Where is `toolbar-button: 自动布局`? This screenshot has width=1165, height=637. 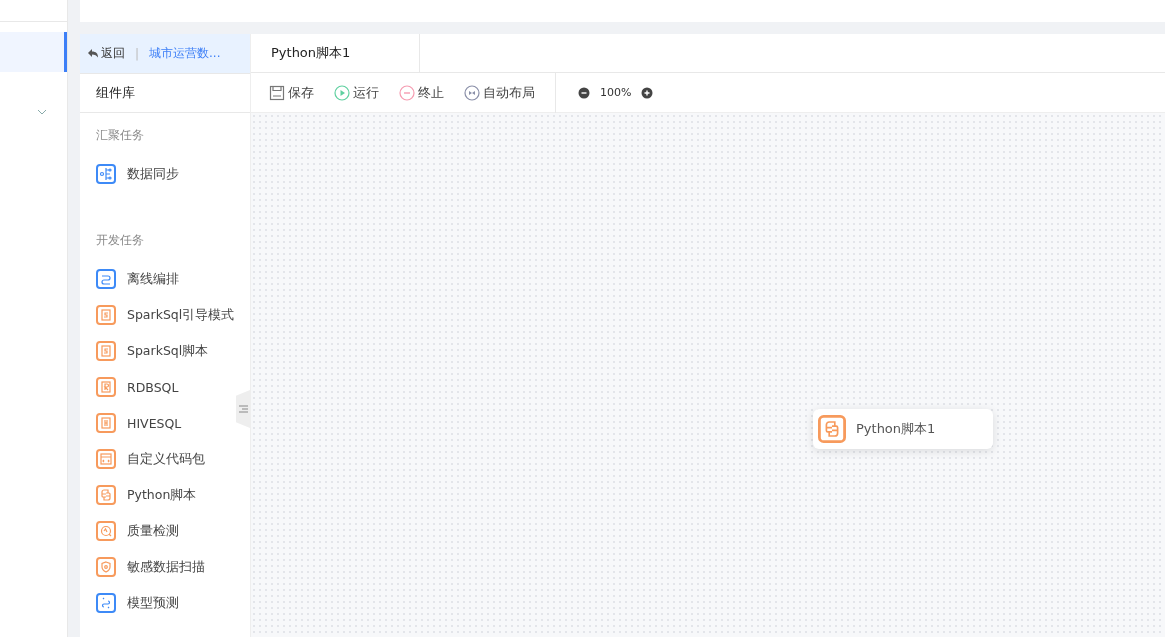
toolbar-button: 自动布局 is located at coordinates (499, 92).